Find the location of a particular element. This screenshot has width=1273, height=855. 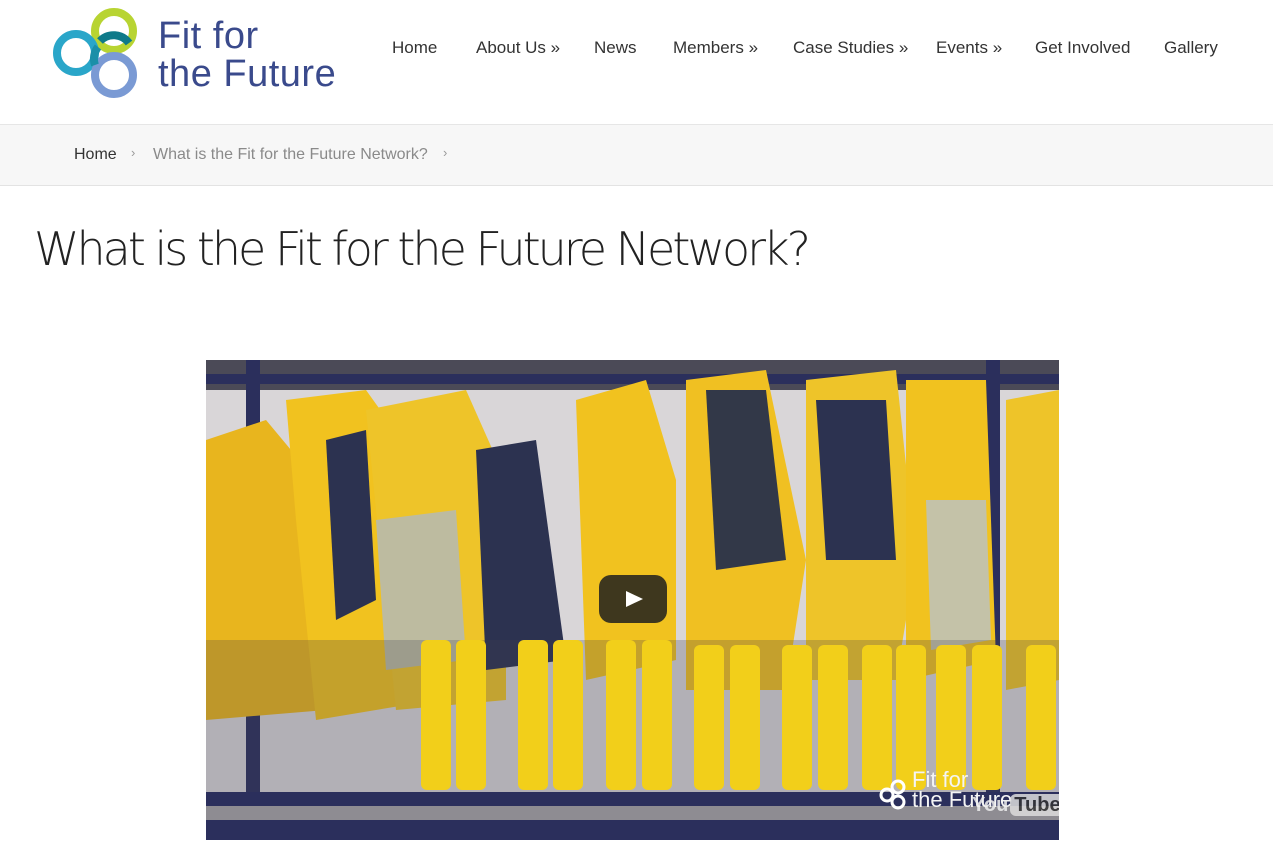

breadcrumb-home-link: Home is located at coordinates (95, 155).